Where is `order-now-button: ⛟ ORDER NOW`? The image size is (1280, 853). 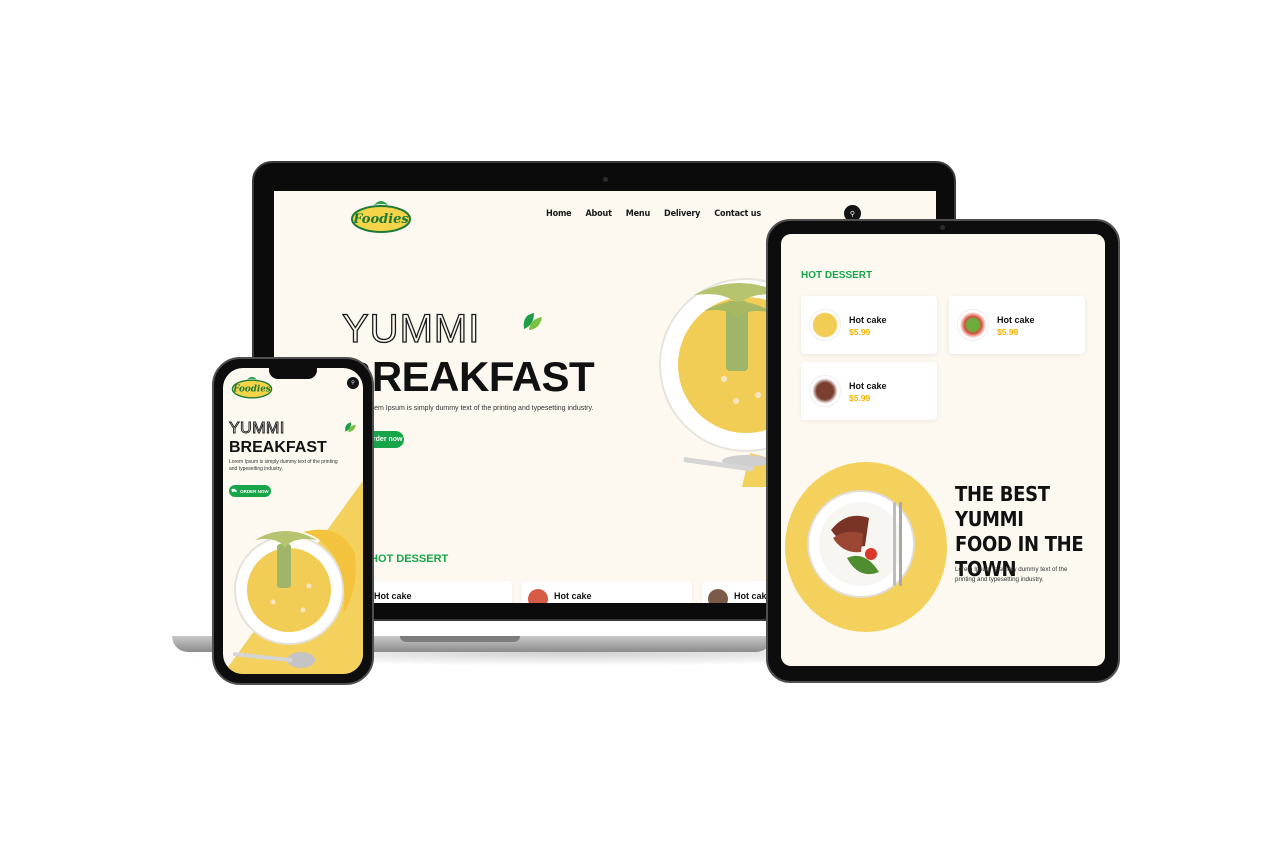 order-now-button: ⛟ ORDER NOW is located at coordinates (250, 491).